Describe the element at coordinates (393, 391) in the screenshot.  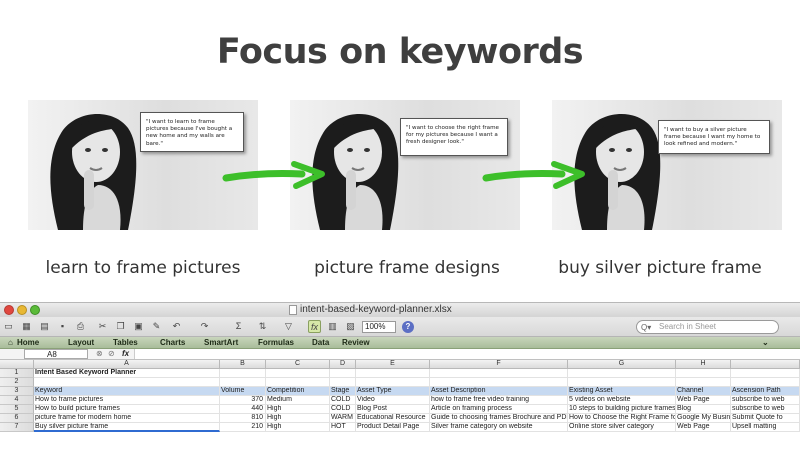
I see `table-column-header-cell: Asset Type` at that location.